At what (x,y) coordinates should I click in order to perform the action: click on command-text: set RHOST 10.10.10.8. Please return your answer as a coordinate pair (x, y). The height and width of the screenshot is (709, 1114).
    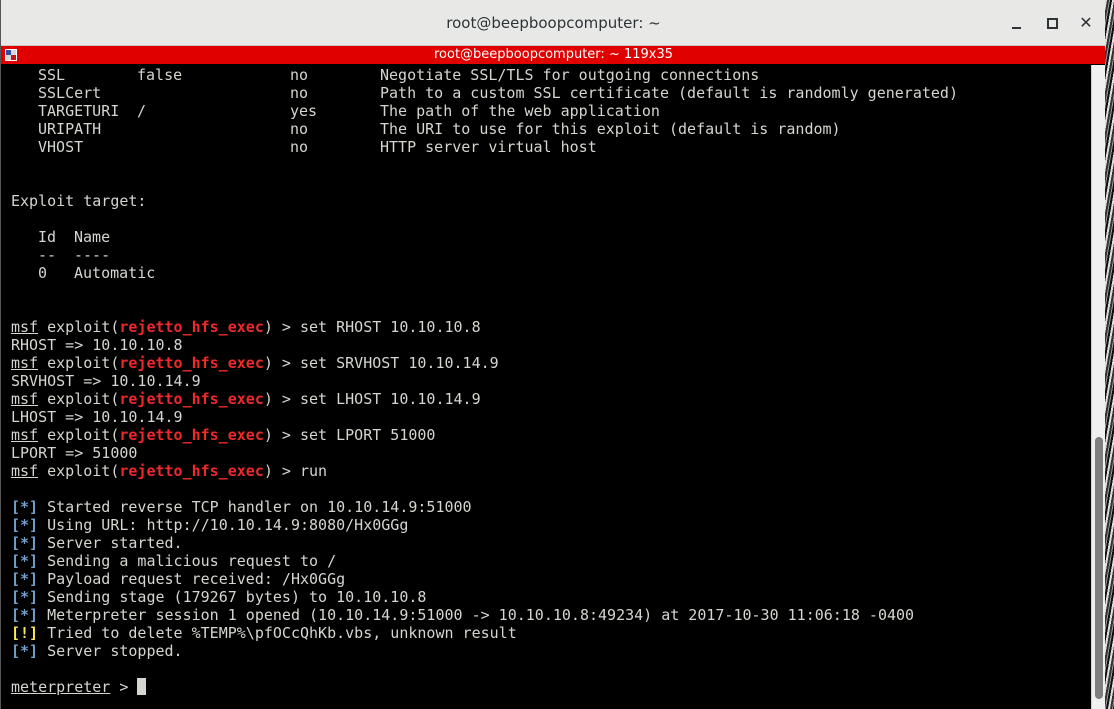
    Looking at the image, I should click on (390, 327).